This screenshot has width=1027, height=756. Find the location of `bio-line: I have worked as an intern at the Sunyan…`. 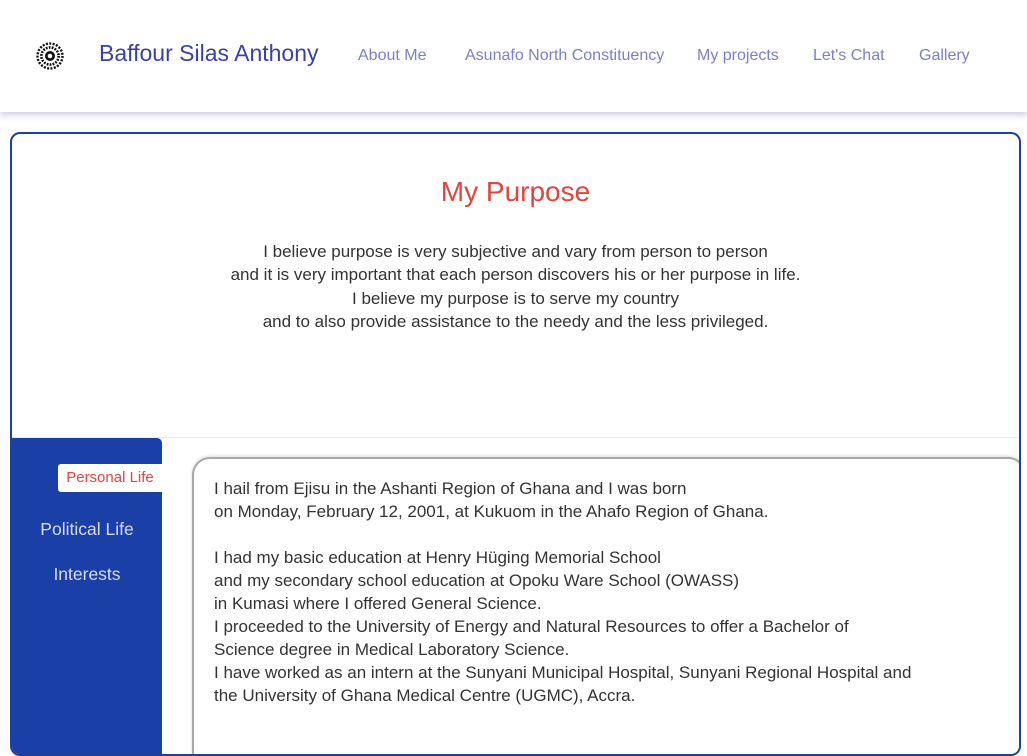

bio-line: I have worked as an intern at the Sunyan… is located at coordinates (563, 672).